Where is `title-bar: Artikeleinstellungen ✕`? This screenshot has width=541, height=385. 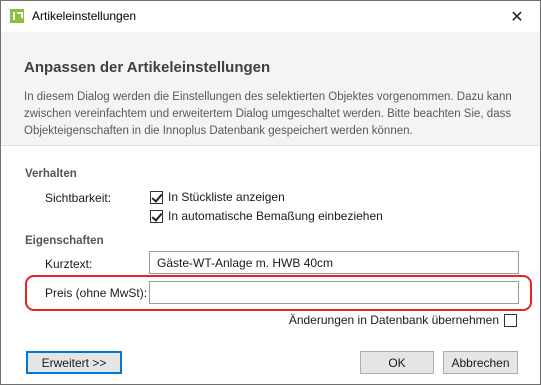 title-bar: Artikeleinstellungen ✕ is located at coordinates (270, 16).